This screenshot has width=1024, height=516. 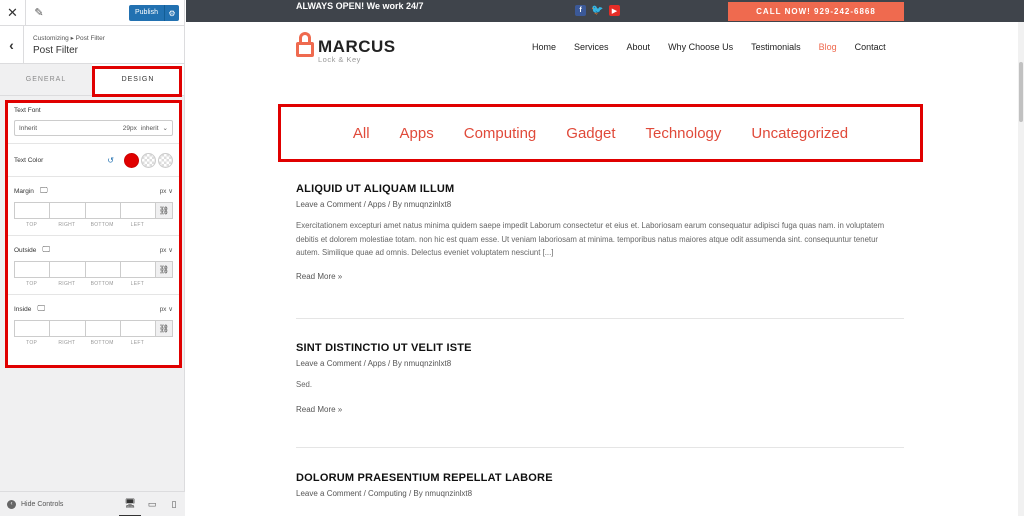 What do you see at coordinates (28, 128) in the screenshot?
I see `font-family-value: Inherit` at bounding box center [28, 128].